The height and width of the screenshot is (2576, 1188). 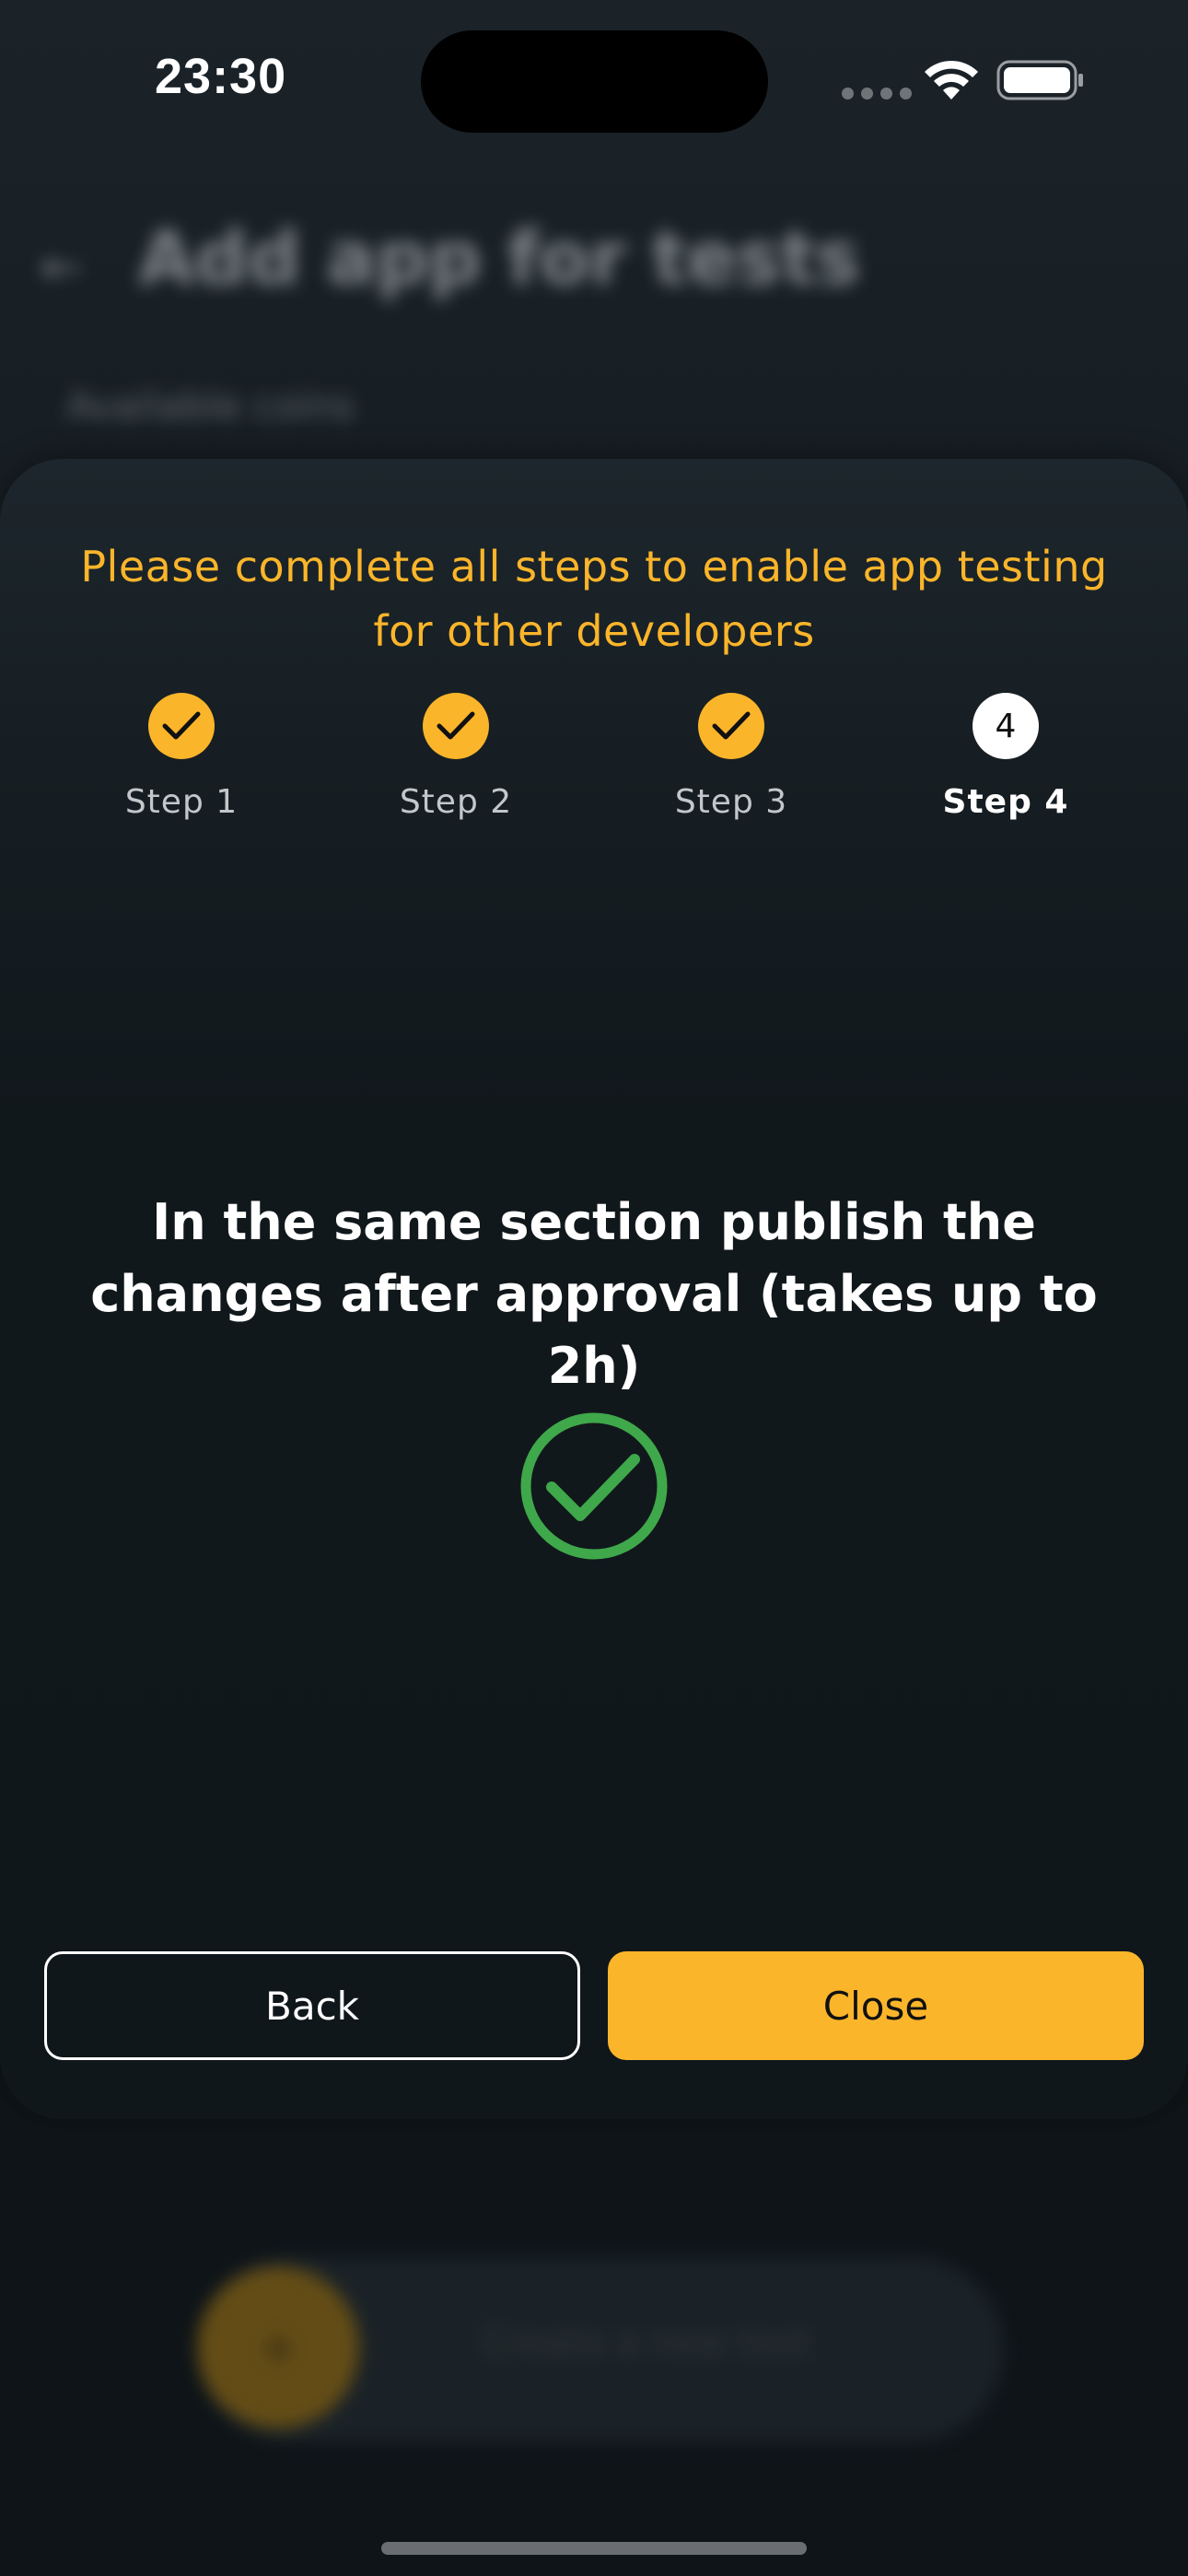 I want to click on dynamic-island, so click(x=594, y=81).